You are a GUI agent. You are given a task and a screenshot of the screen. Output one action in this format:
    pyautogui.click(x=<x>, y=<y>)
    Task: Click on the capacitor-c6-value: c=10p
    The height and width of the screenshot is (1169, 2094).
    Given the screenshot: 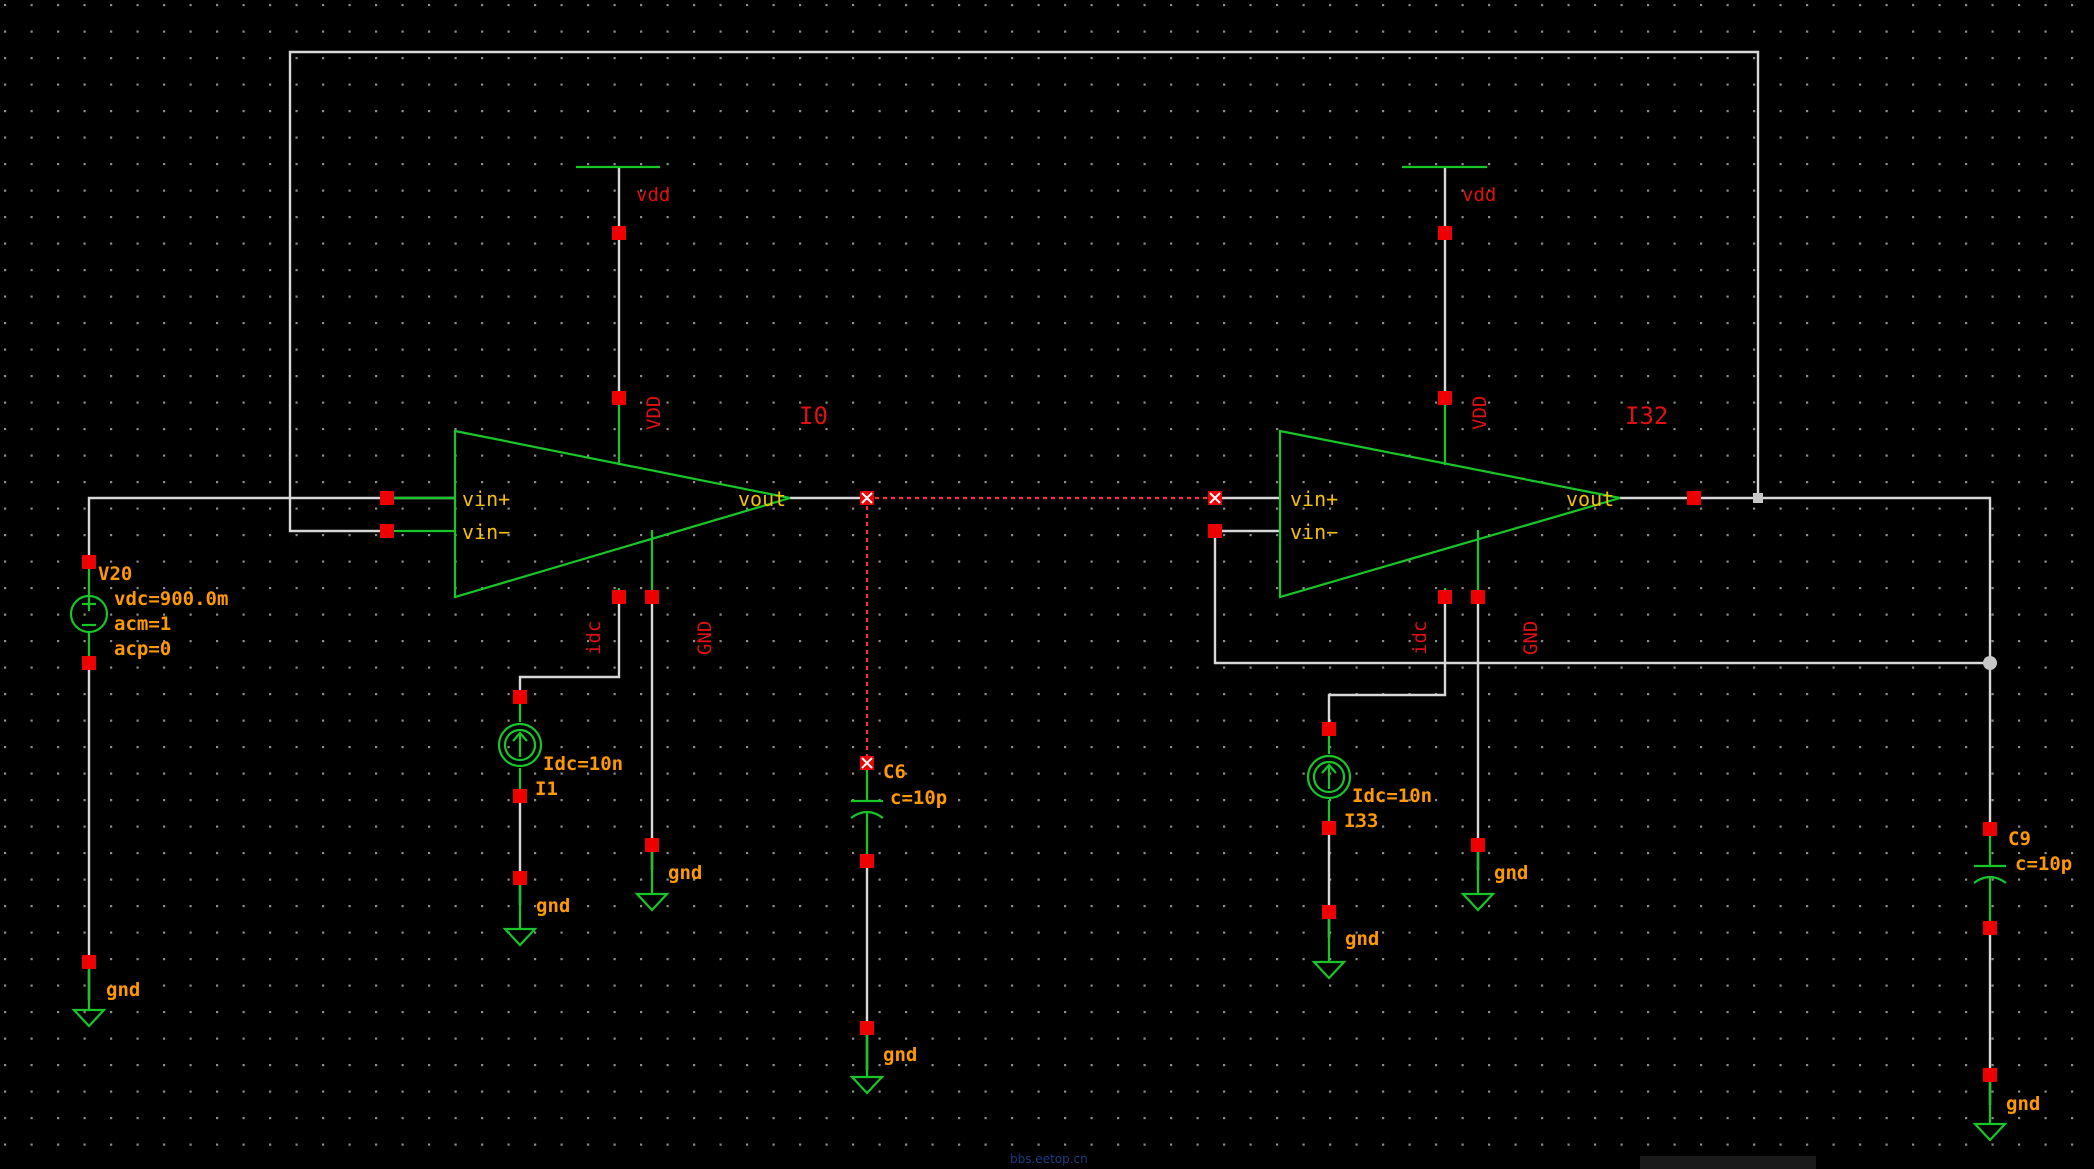 What is the action you would take?
    pyautogui.click(x=918, y=798)
    